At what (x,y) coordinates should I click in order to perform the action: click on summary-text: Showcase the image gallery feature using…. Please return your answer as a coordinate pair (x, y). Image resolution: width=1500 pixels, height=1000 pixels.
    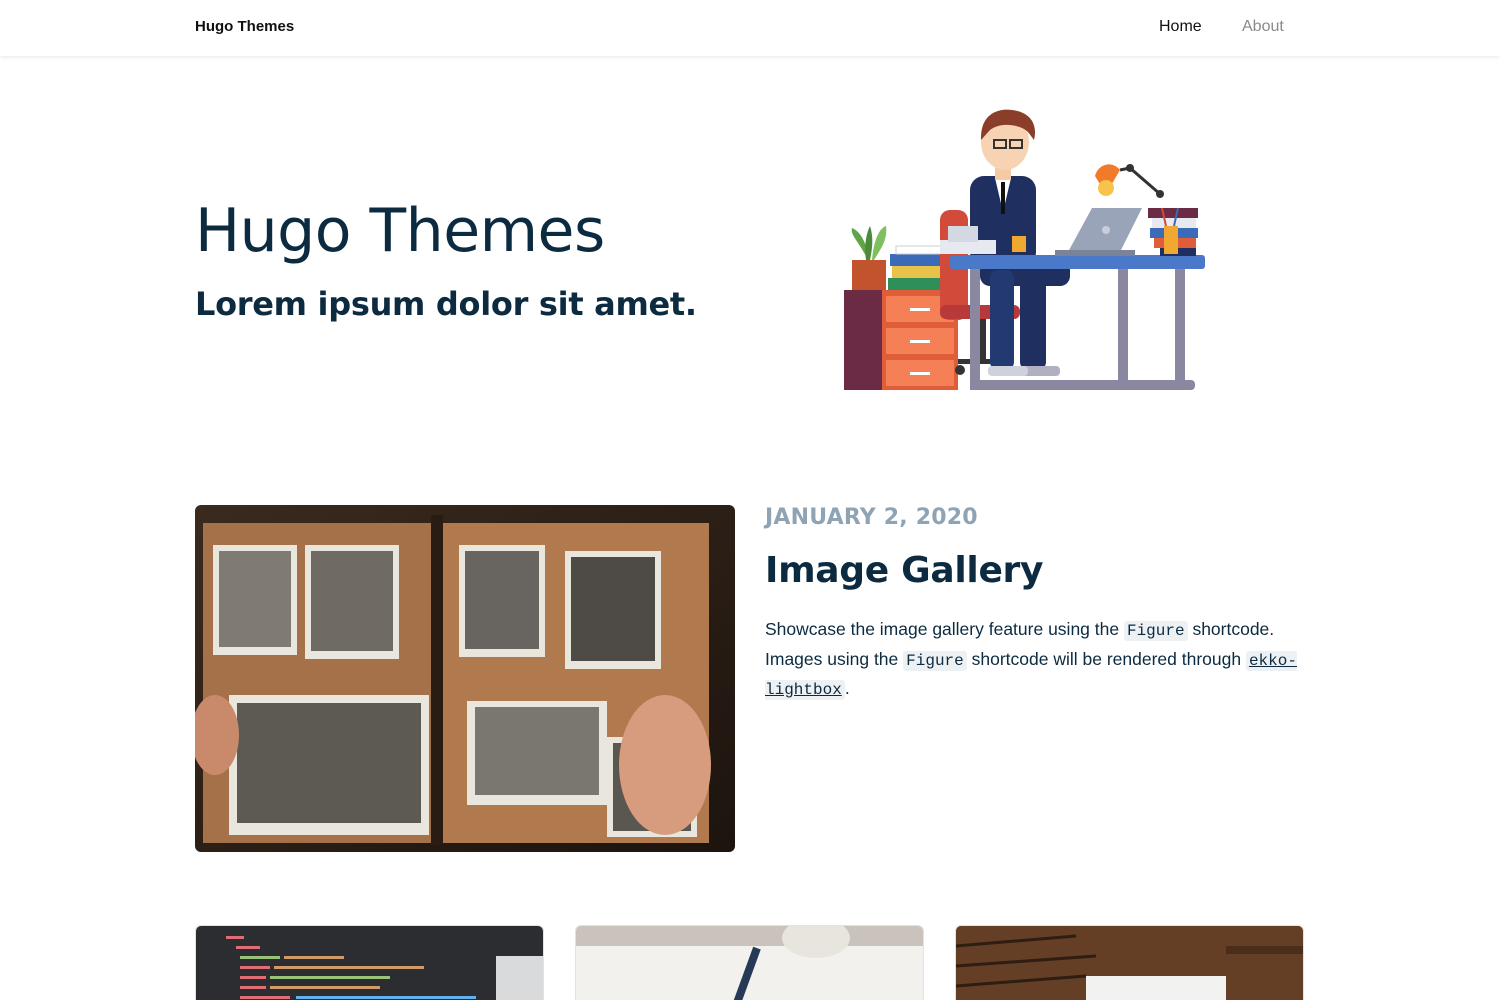
    Looking at the image, I should click on (944, 629).